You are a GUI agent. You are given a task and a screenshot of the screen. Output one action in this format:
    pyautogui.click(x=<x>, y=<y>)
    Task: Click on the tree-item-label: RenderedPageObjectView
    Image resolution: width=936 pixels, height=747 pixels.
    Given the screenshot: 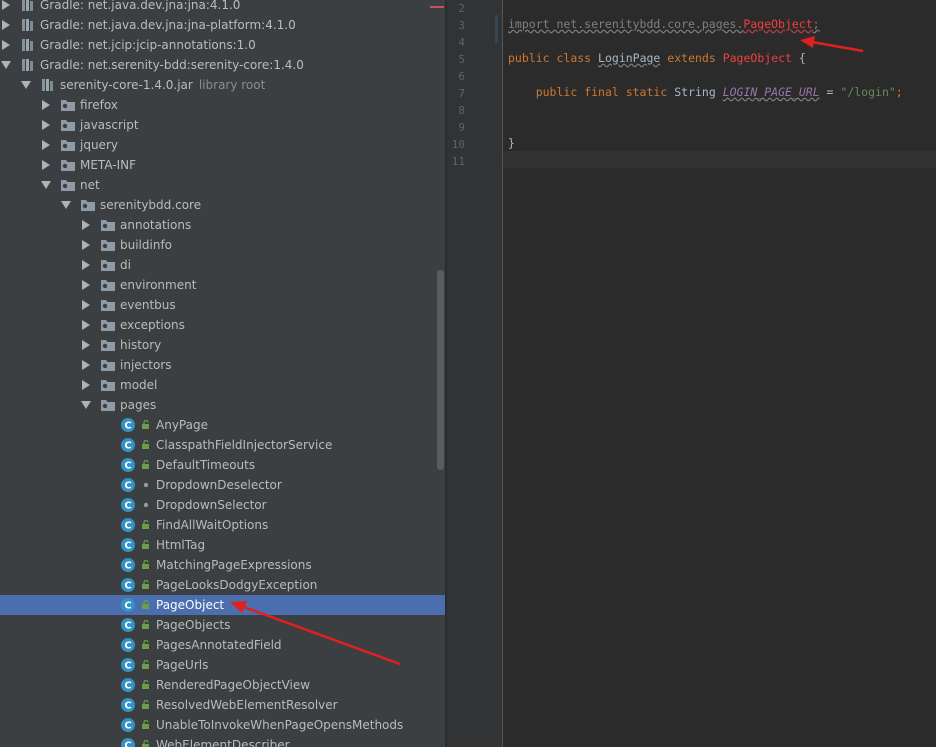 What is the action you would take?
    pyautogui.click(x=233, y=685)
    